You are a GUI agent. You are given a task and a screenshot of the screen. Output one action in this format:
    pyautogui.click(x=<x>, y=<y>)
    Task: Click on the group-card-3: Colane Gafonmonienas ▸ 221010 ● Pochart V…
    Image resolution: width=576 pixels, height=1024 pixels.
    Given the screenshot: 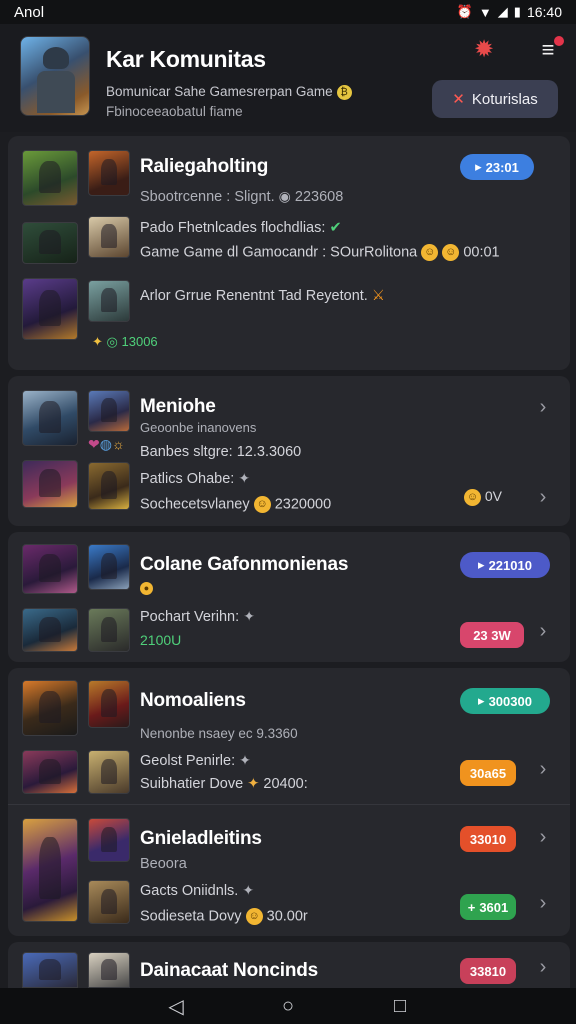 What is the action you would take?
    pyautogui.click(x=289, y=597)
    